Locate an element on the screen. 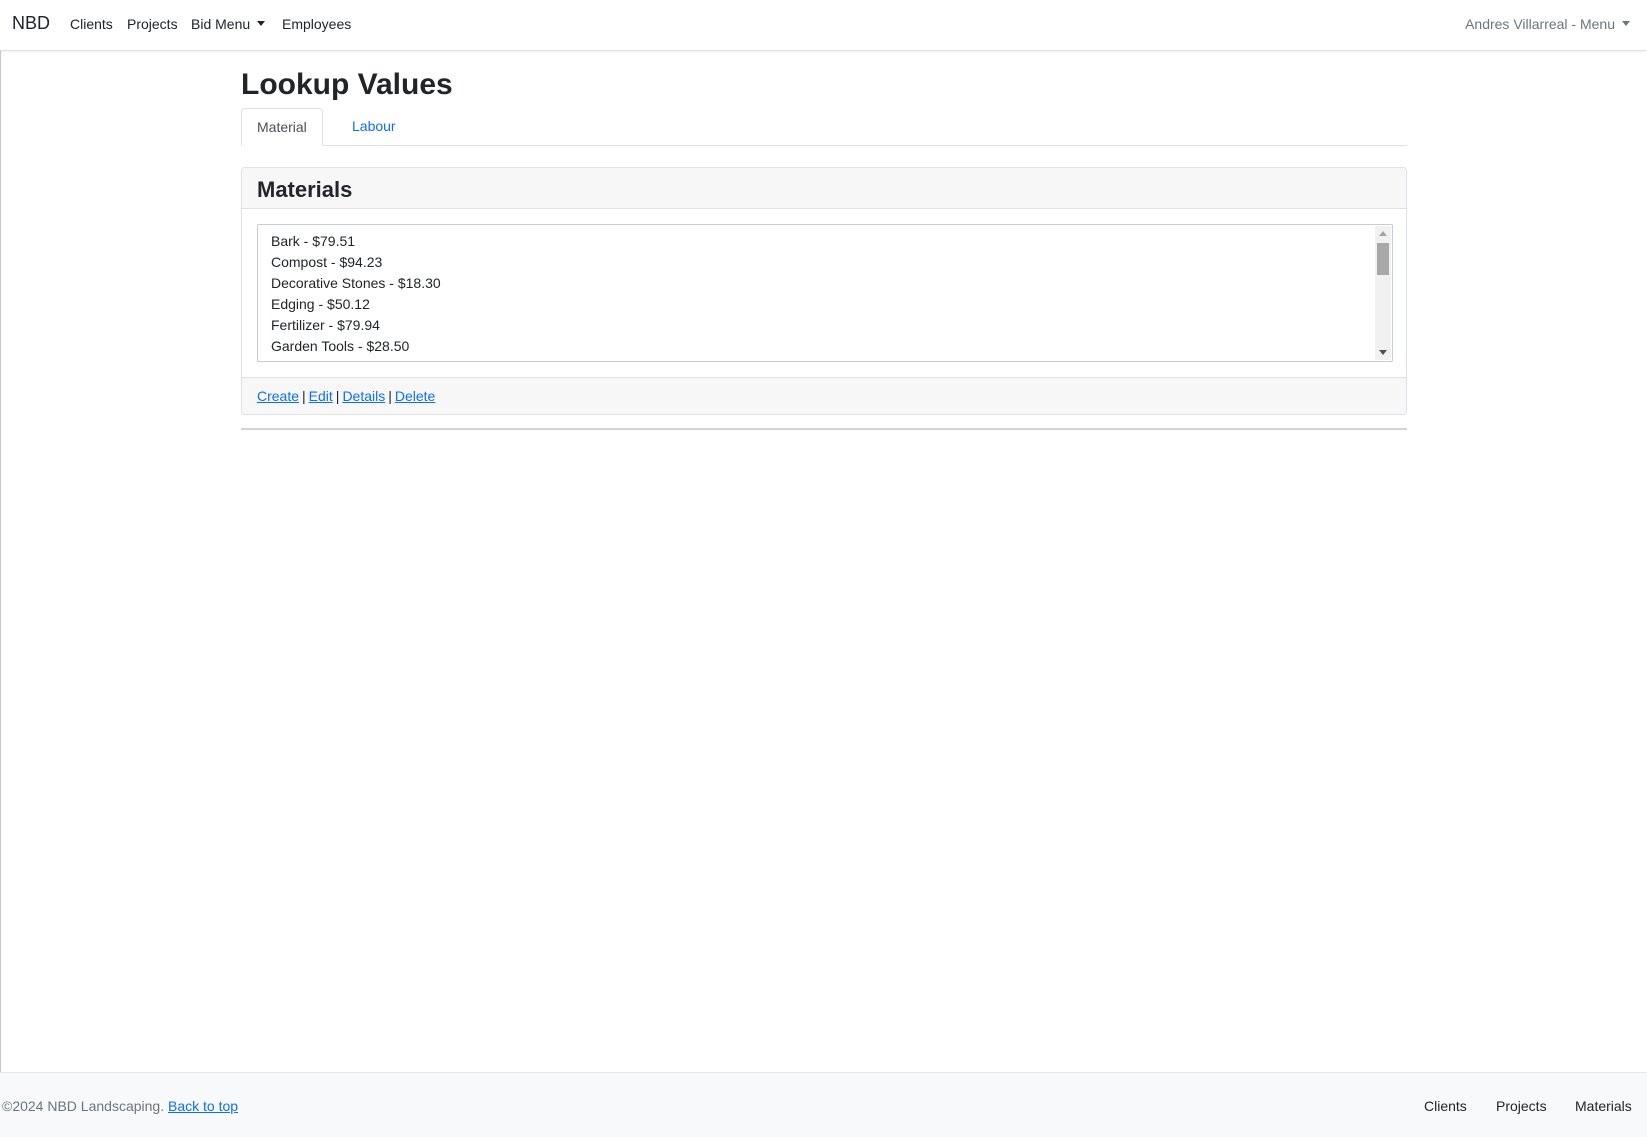 The height and width of the screenshot is (1137, 1647). list-item: Edging - $50.12 is located at coordinates (356, 304).